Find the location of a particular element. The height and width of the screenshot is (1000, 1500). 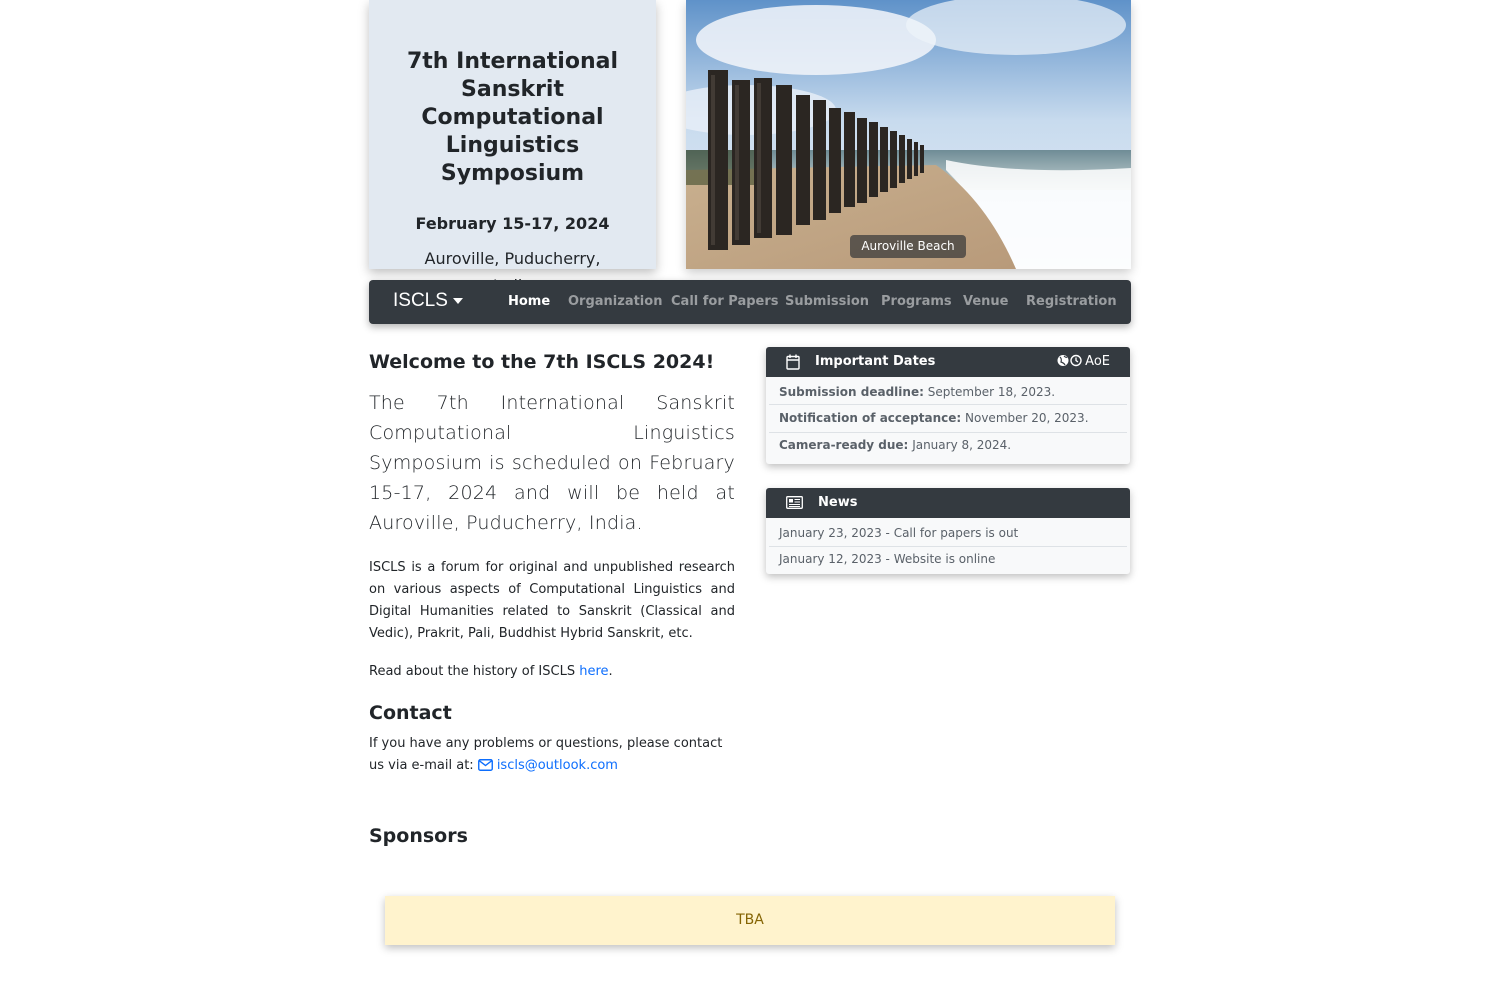

nav-venue: Venue is located at coordinates (986, 302).